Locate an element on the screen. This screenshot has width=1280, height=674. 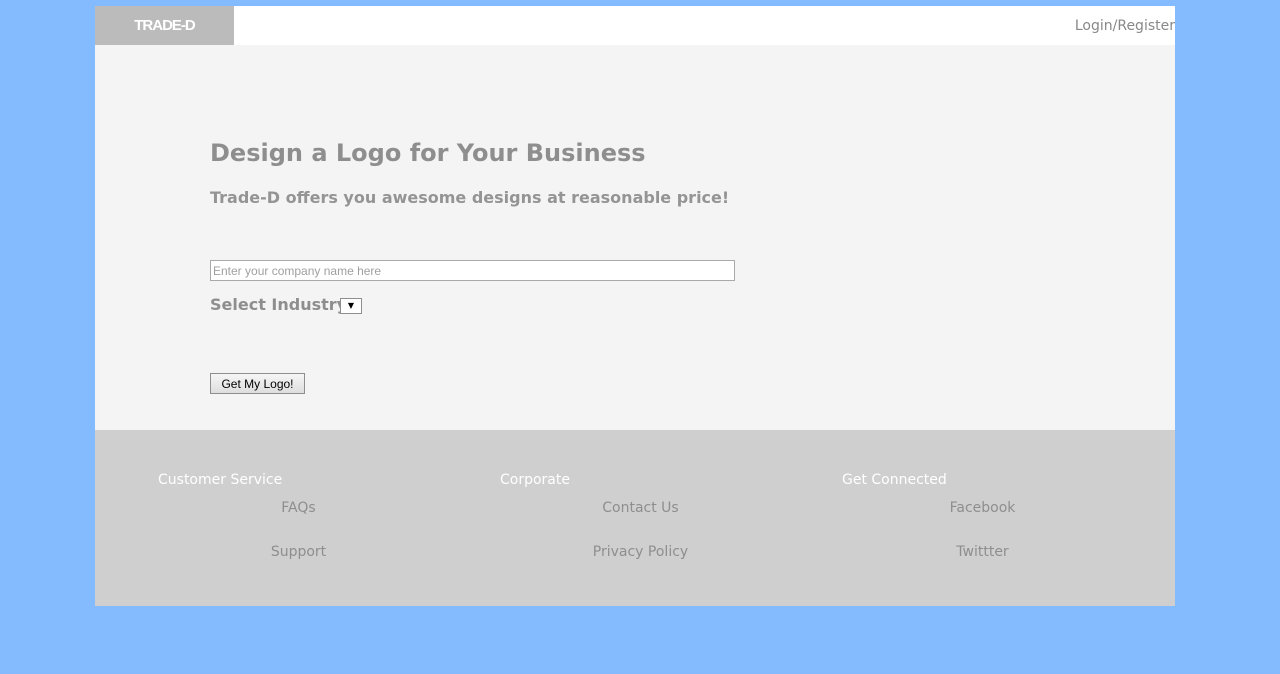
footer-heading: Corporate is located at coordinates (535, 480).